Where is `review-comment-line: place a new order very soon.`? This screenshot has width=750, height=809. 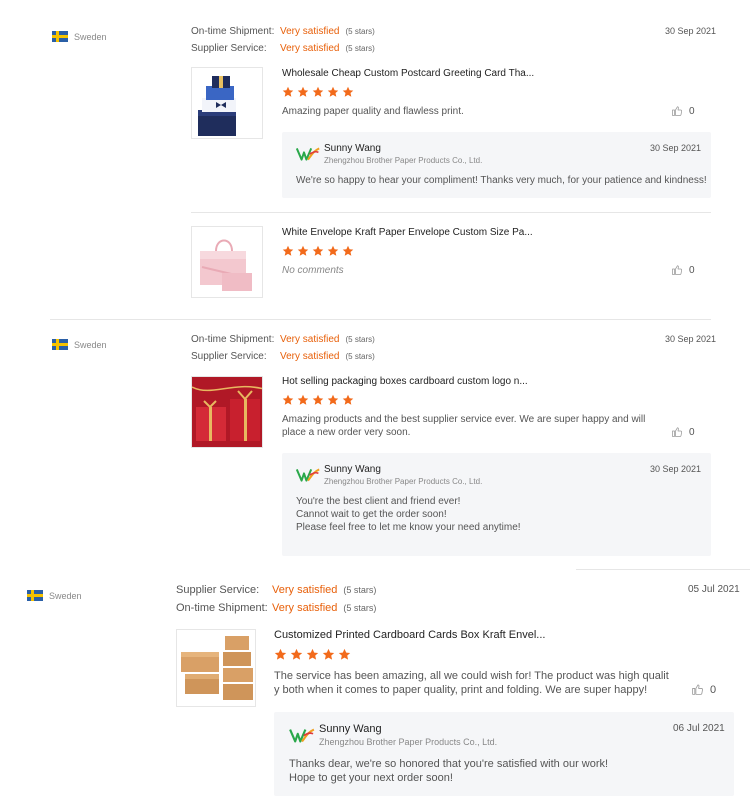
review-comment-line: place a new order very soon. is located at coordinates (346, 432).